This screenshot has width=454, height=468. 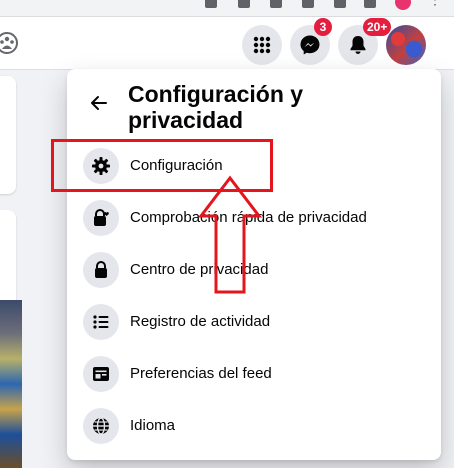 I want to click on browser-toolbar: ⋮, so click(x=227, y=8).